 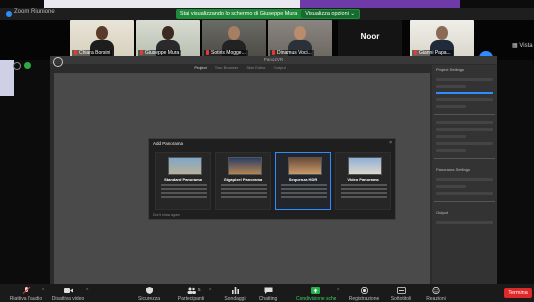 I want to click on background-band-left, so click(x=7, y=76).